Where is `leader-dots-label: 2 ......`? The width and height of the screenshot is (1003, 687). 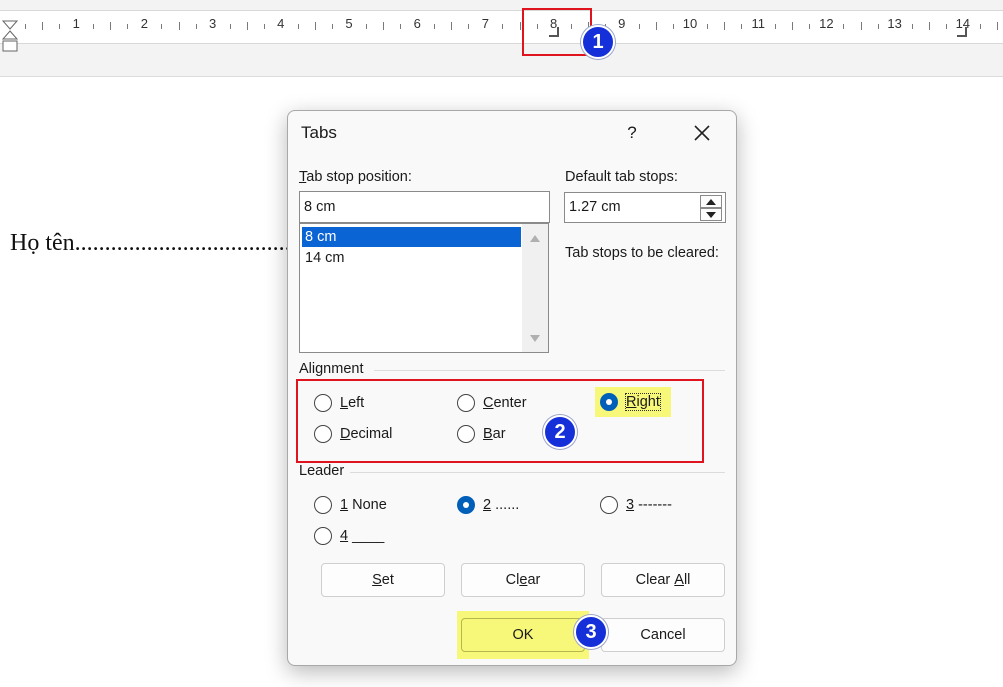 leader-dots-label: 2 ...... is located at coordinates (501, 505).